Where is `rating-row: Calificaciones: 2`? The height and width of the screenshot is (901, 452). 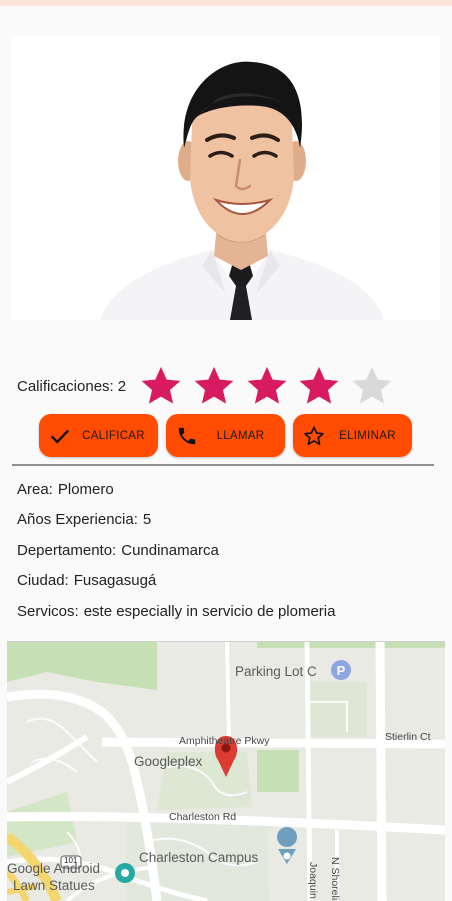
rating-row: Calificaciones: 2 is located at coordinates (227, 386).